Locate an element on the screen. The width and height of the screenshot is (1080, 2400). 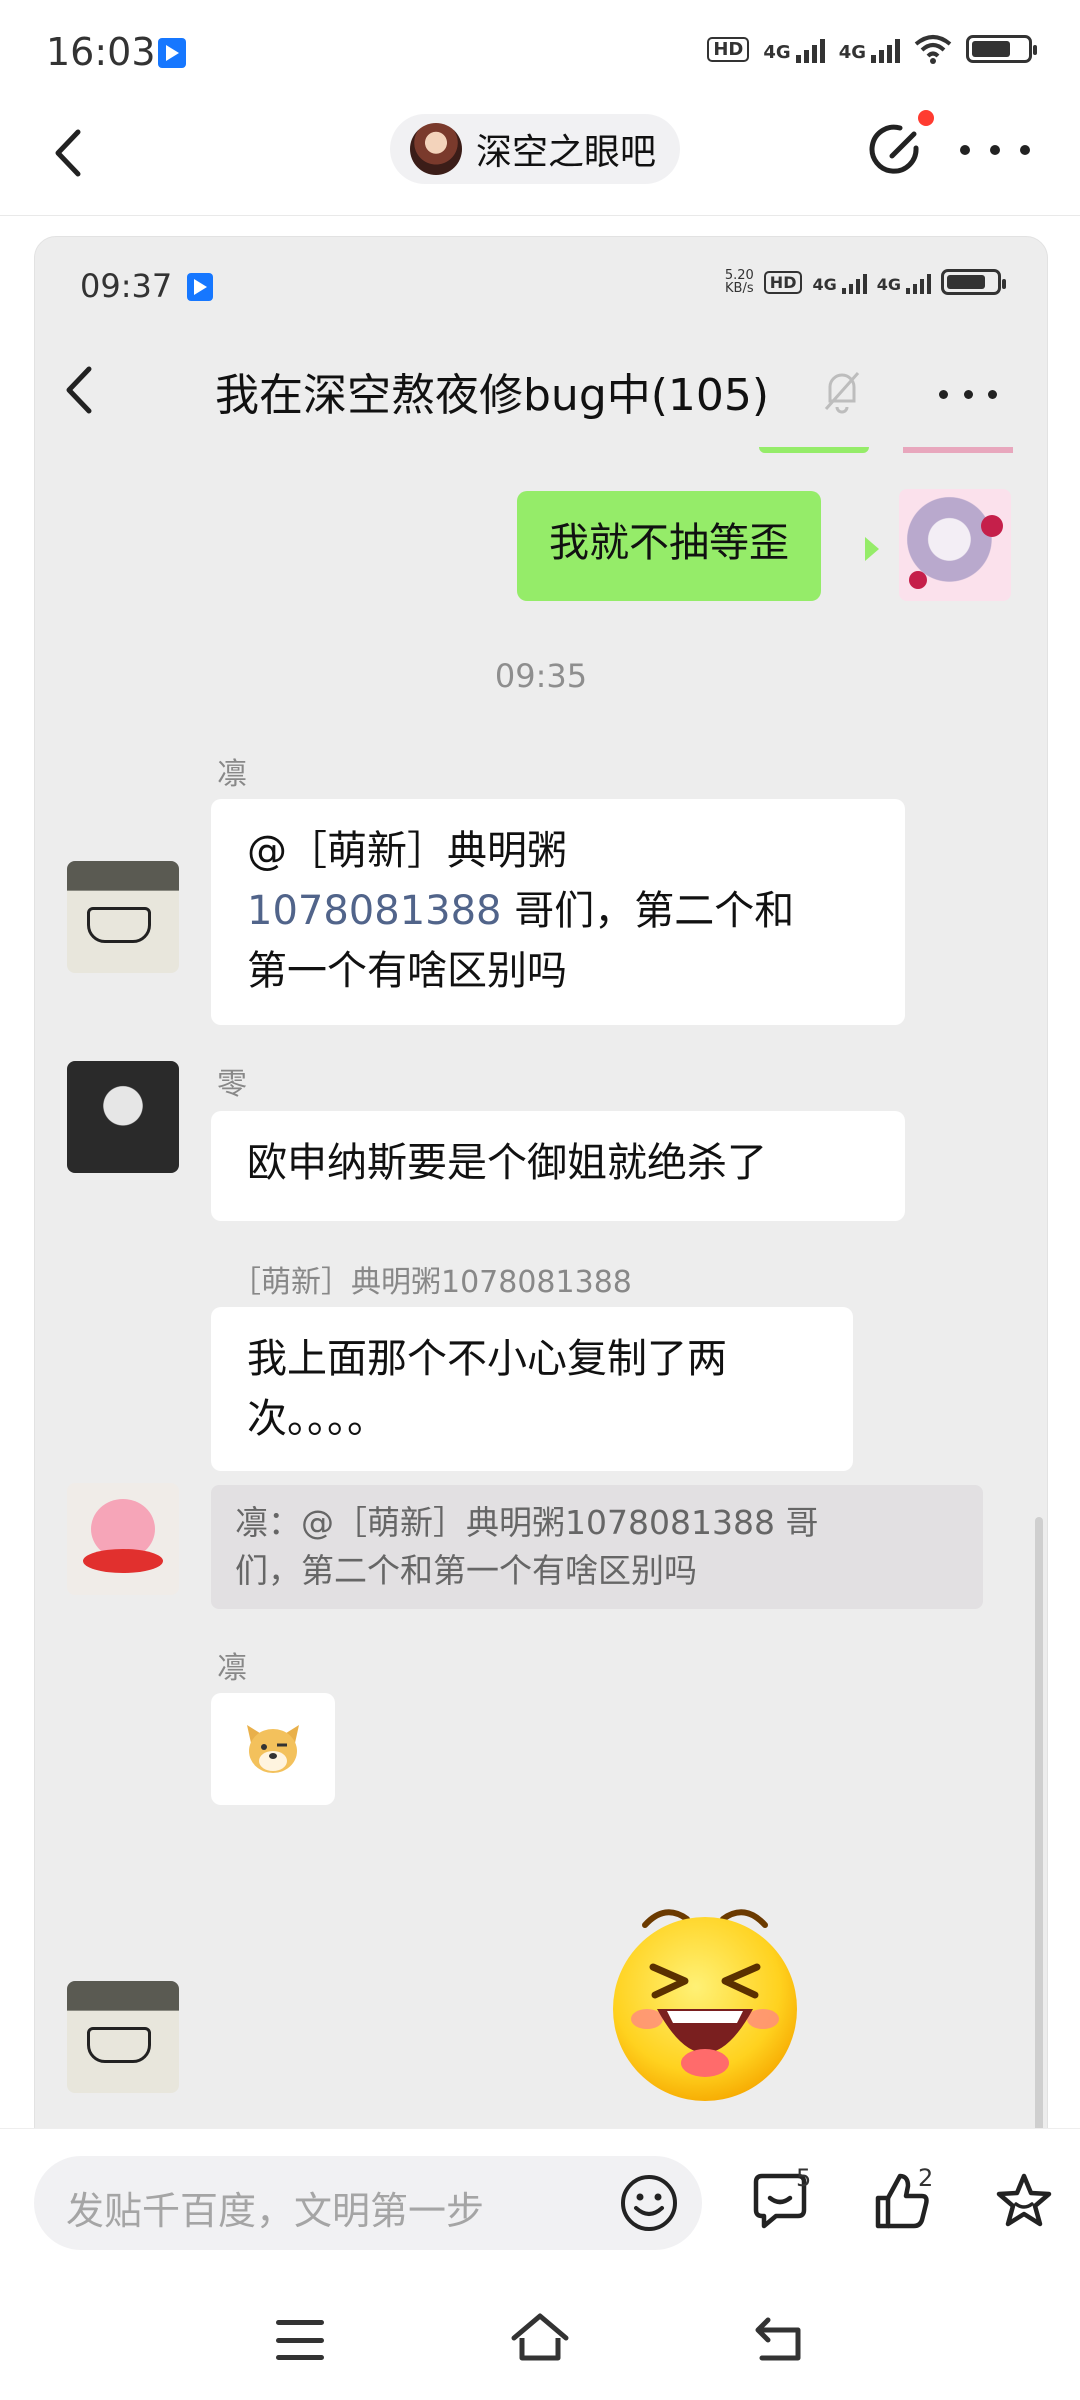
bubble-tail is located at coordinates (872, 549).